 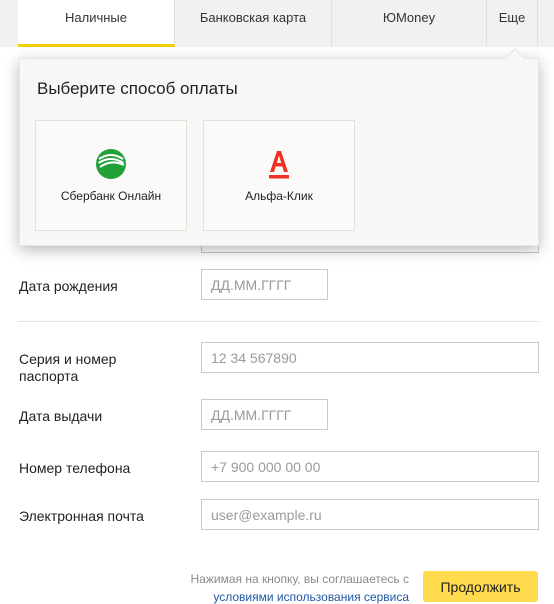 What do you see at coordinates (111, 196) in the screenshot?
I see `method-name: Сбербанк Онлайн` at bounding box center [111, 196].